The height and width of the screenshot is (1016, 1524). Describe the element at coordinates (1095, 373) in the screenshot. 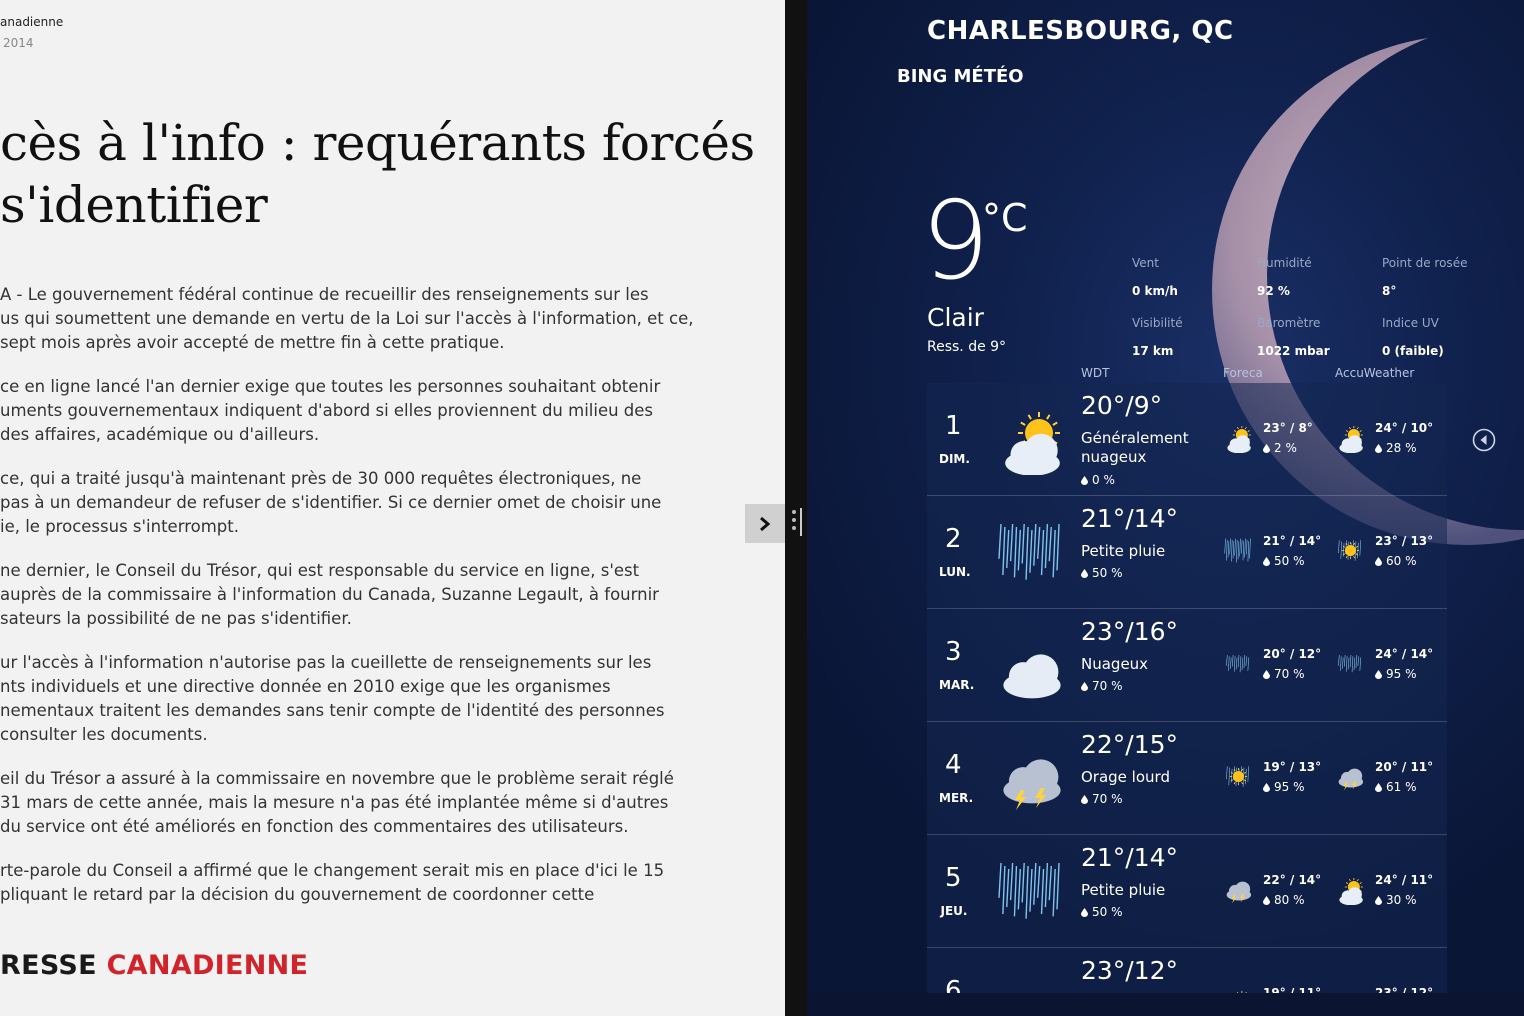

I see `provider-wdt: WDT` at that location.